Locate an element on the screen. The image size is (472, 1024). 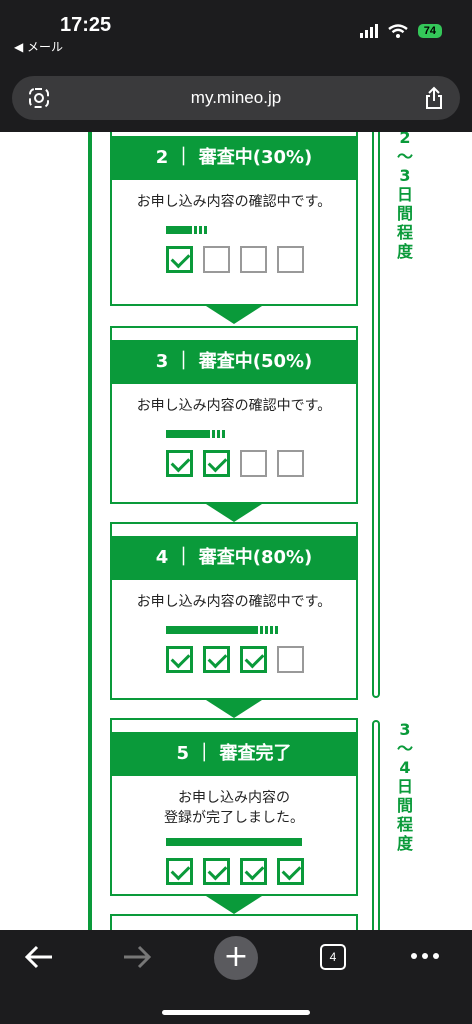
status-bar: 17:25 ◀ メール 74 is located at coordinates (236, 28).